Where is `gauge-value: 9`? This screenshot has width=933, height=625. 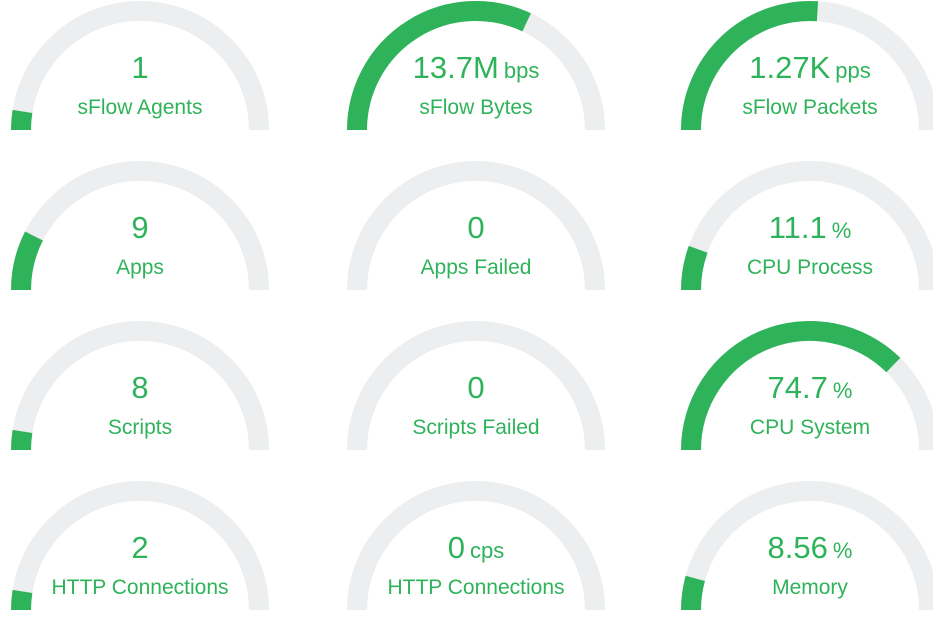
gauge-value: 9 is located at coordinates (140, 227).